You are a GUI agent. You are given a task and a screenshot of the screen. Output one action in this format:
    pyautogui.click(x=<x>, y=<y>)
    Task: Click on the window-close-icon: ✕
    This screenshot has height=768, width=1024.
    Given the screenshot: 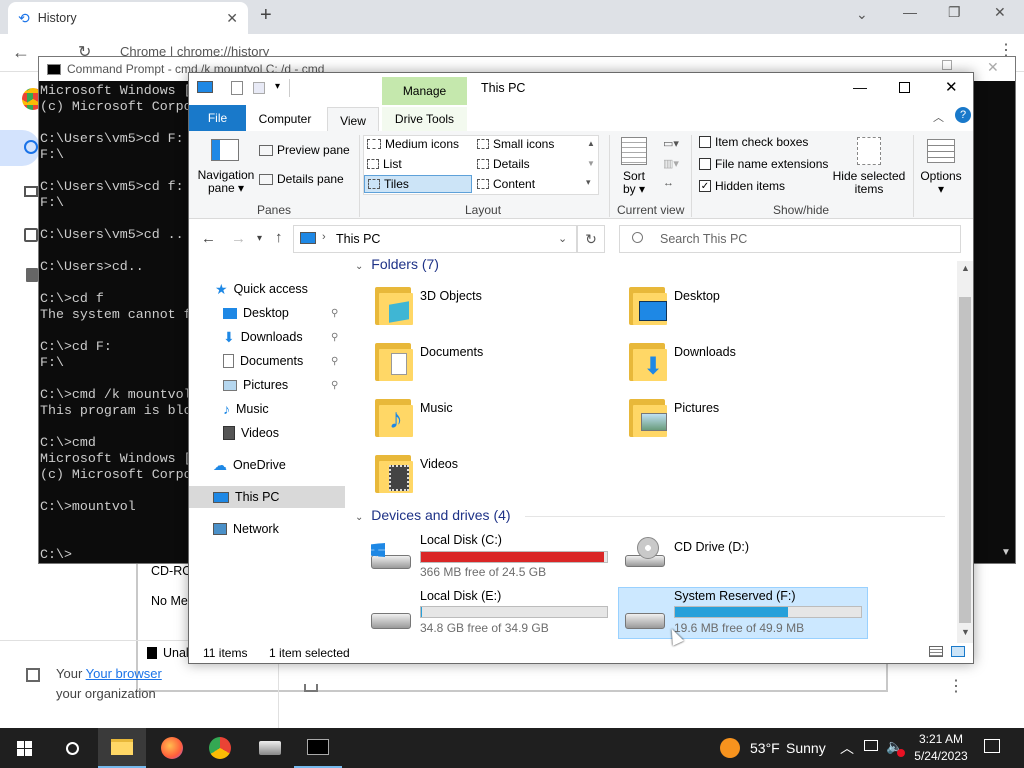 What is the action you would take?
    pyautogui.click(x=1000, y=12)
    